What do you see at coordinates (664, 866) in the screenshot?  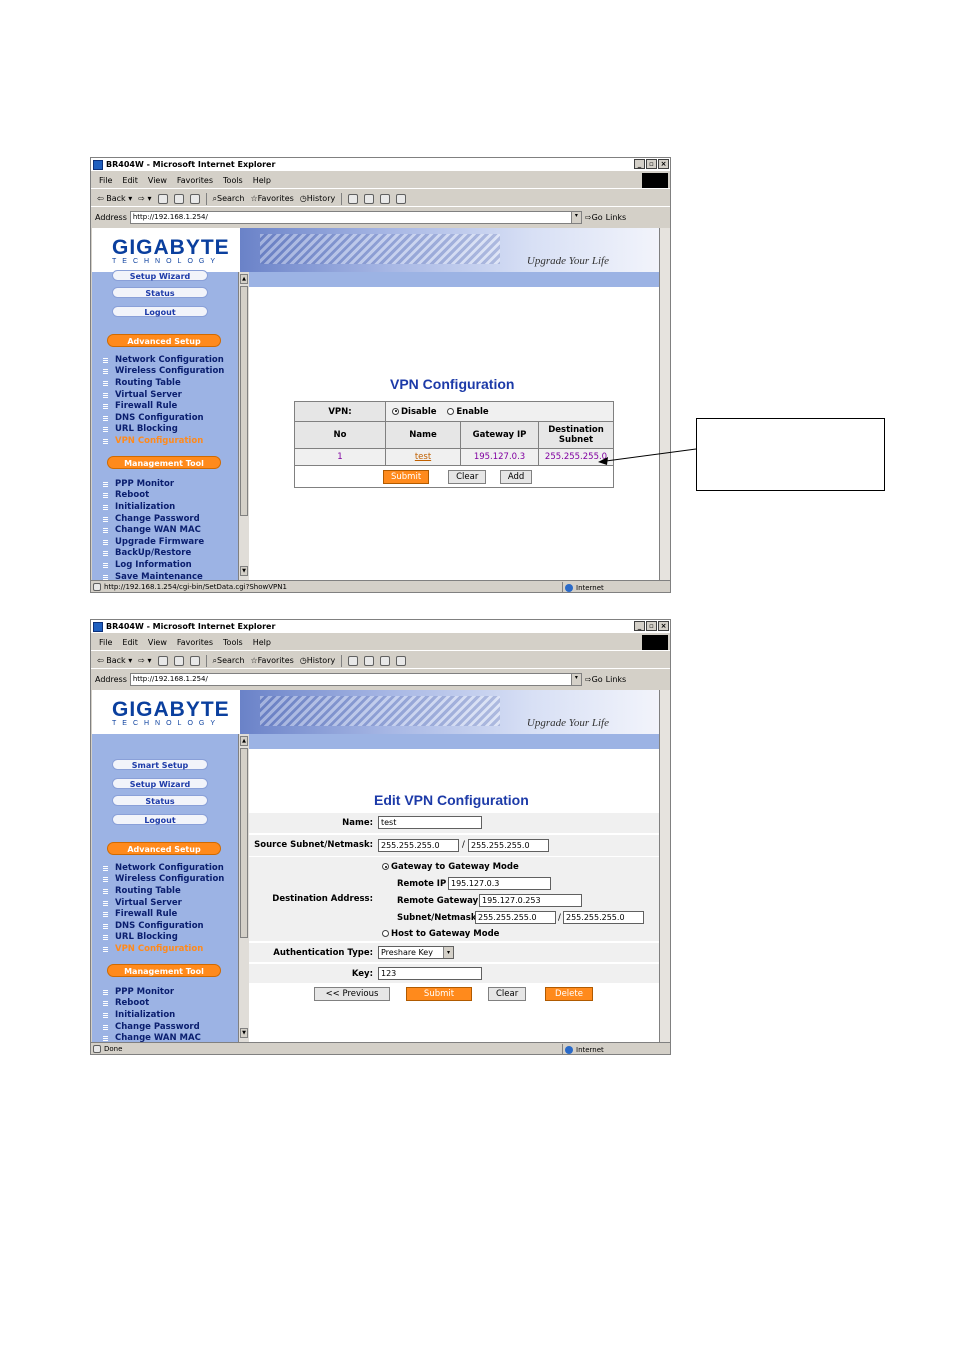 I see `page-scrollbar` at bounding box center [664, 866].